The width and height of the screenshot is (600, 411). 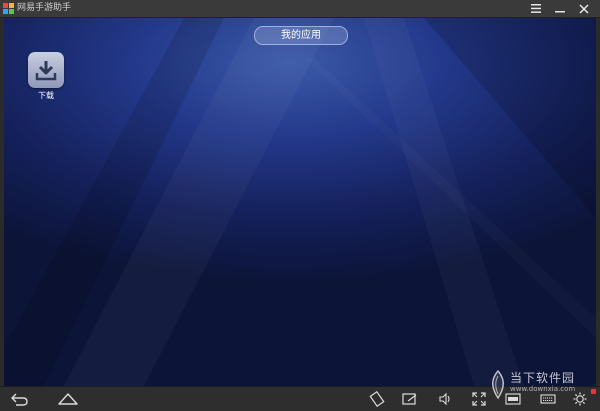 I want to click on menu-icon, so click(x=536, y=8).